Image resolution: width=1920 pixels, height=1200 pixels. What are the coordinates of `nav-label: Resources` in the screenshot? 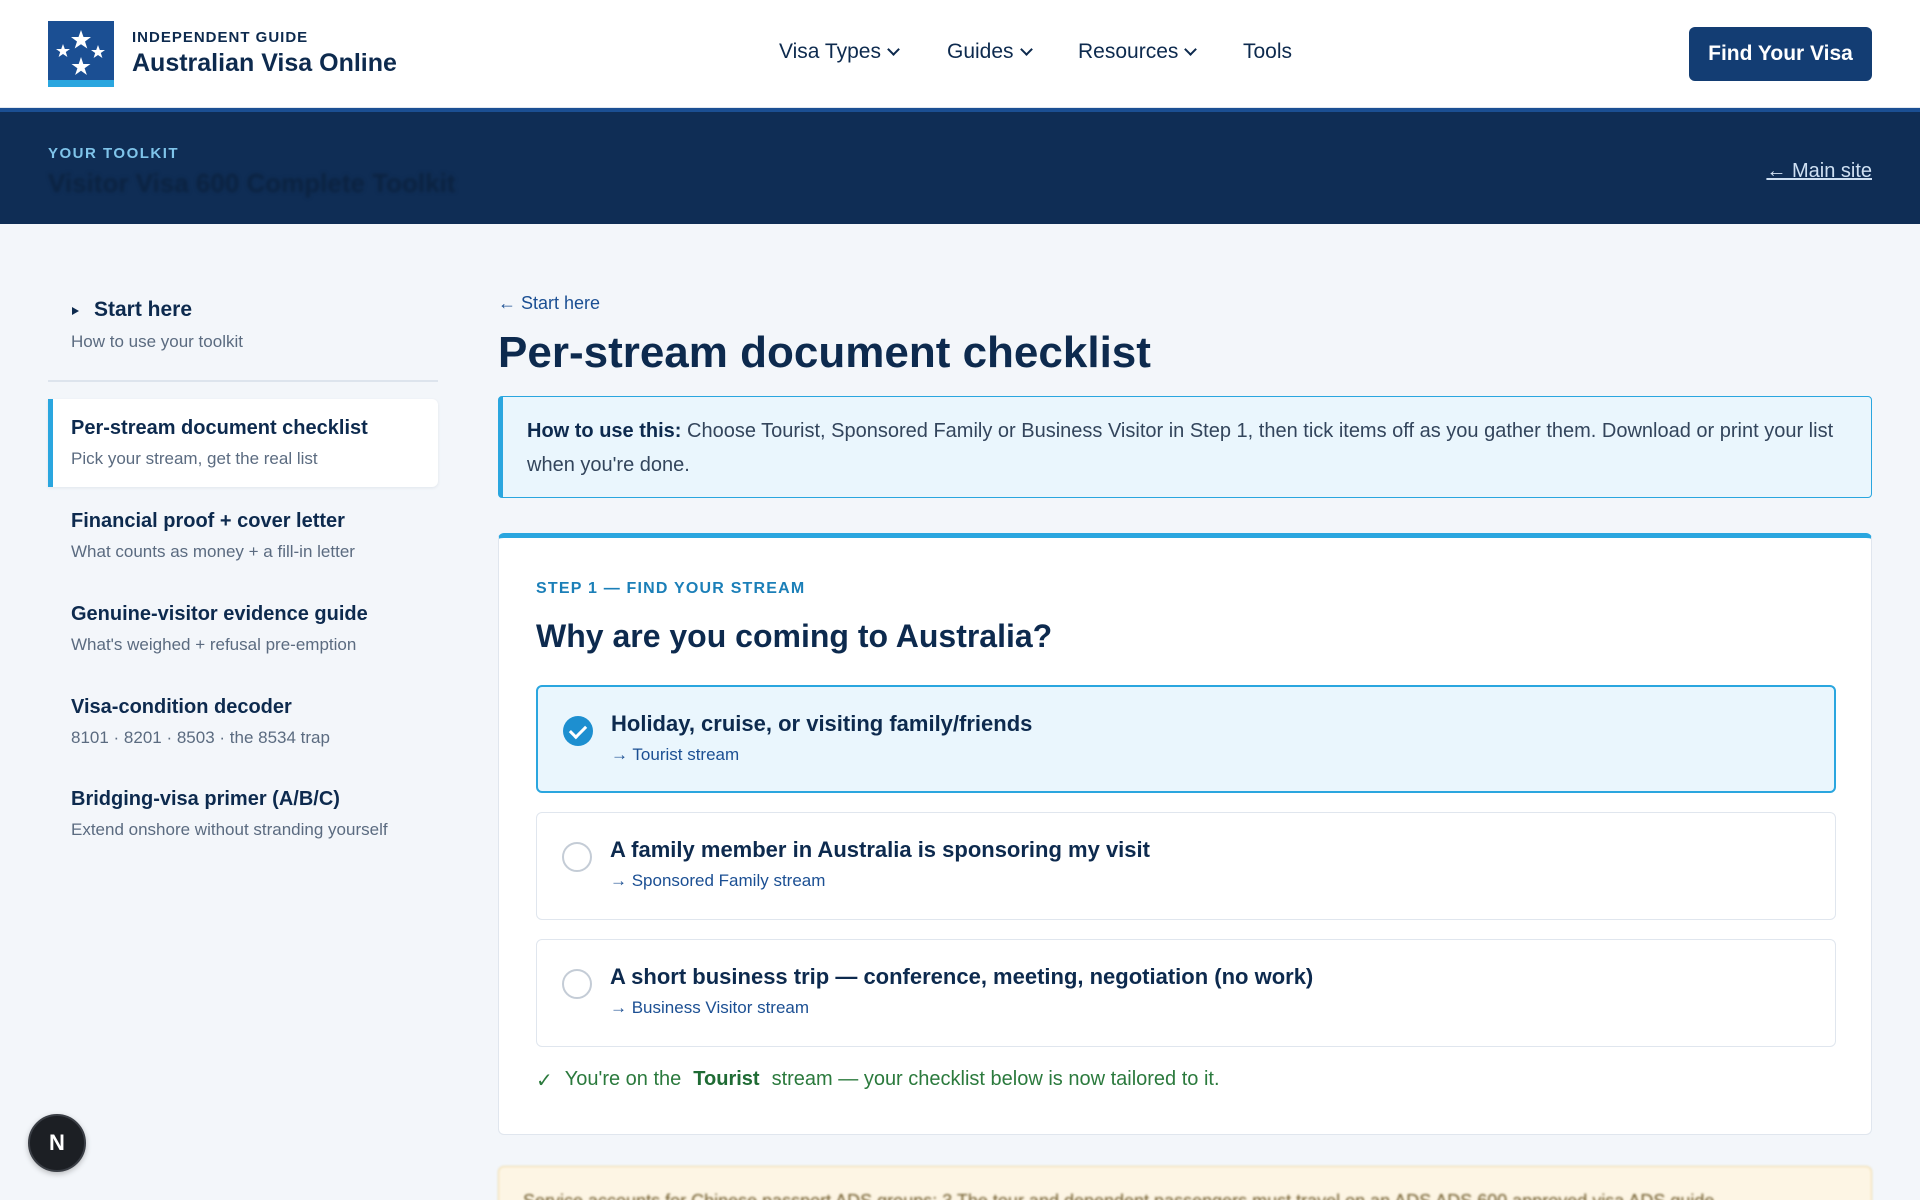 It's located at (1128, 51).